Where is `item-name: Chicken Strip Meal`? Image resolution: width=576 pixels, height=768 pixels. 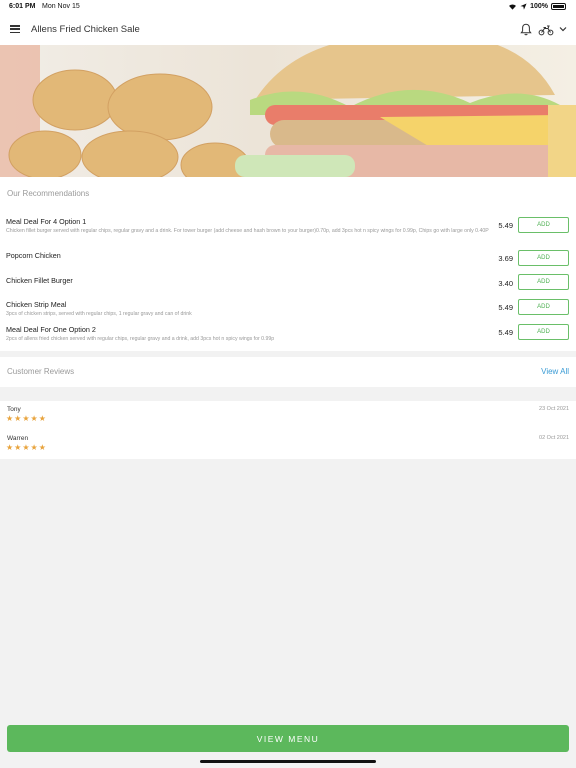 item-name: Chicken Strip Meal is located at coordinates (36, 304).